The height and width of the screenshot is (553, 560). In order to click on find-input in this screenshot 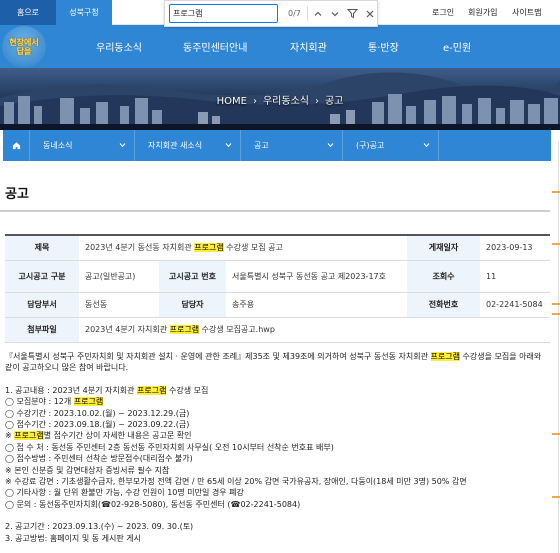, I will do `click(223, 13)`.